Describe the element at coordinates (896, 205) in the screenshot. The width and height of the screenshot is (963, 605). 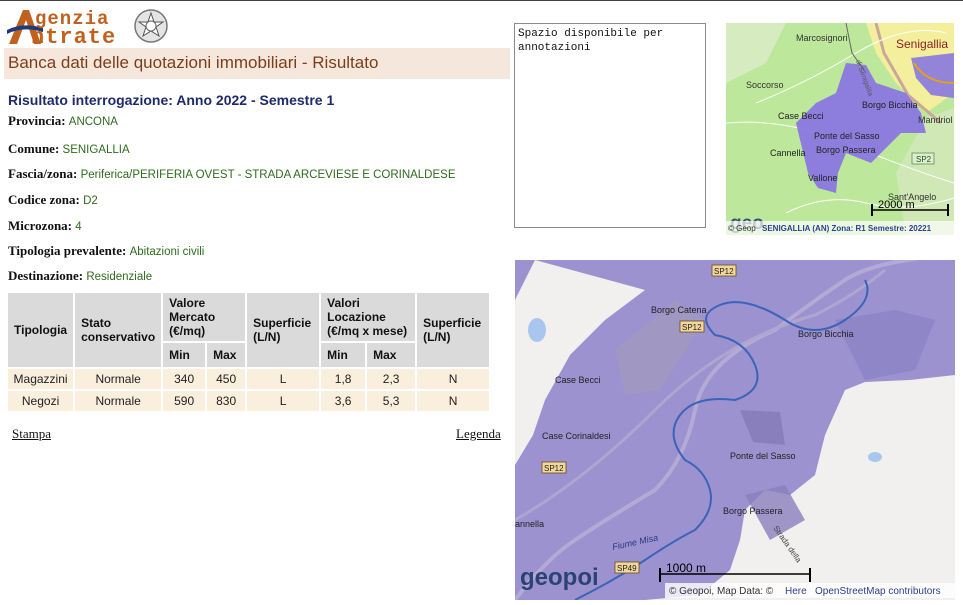
I see `map-scale-label: 2000 m` at that location.